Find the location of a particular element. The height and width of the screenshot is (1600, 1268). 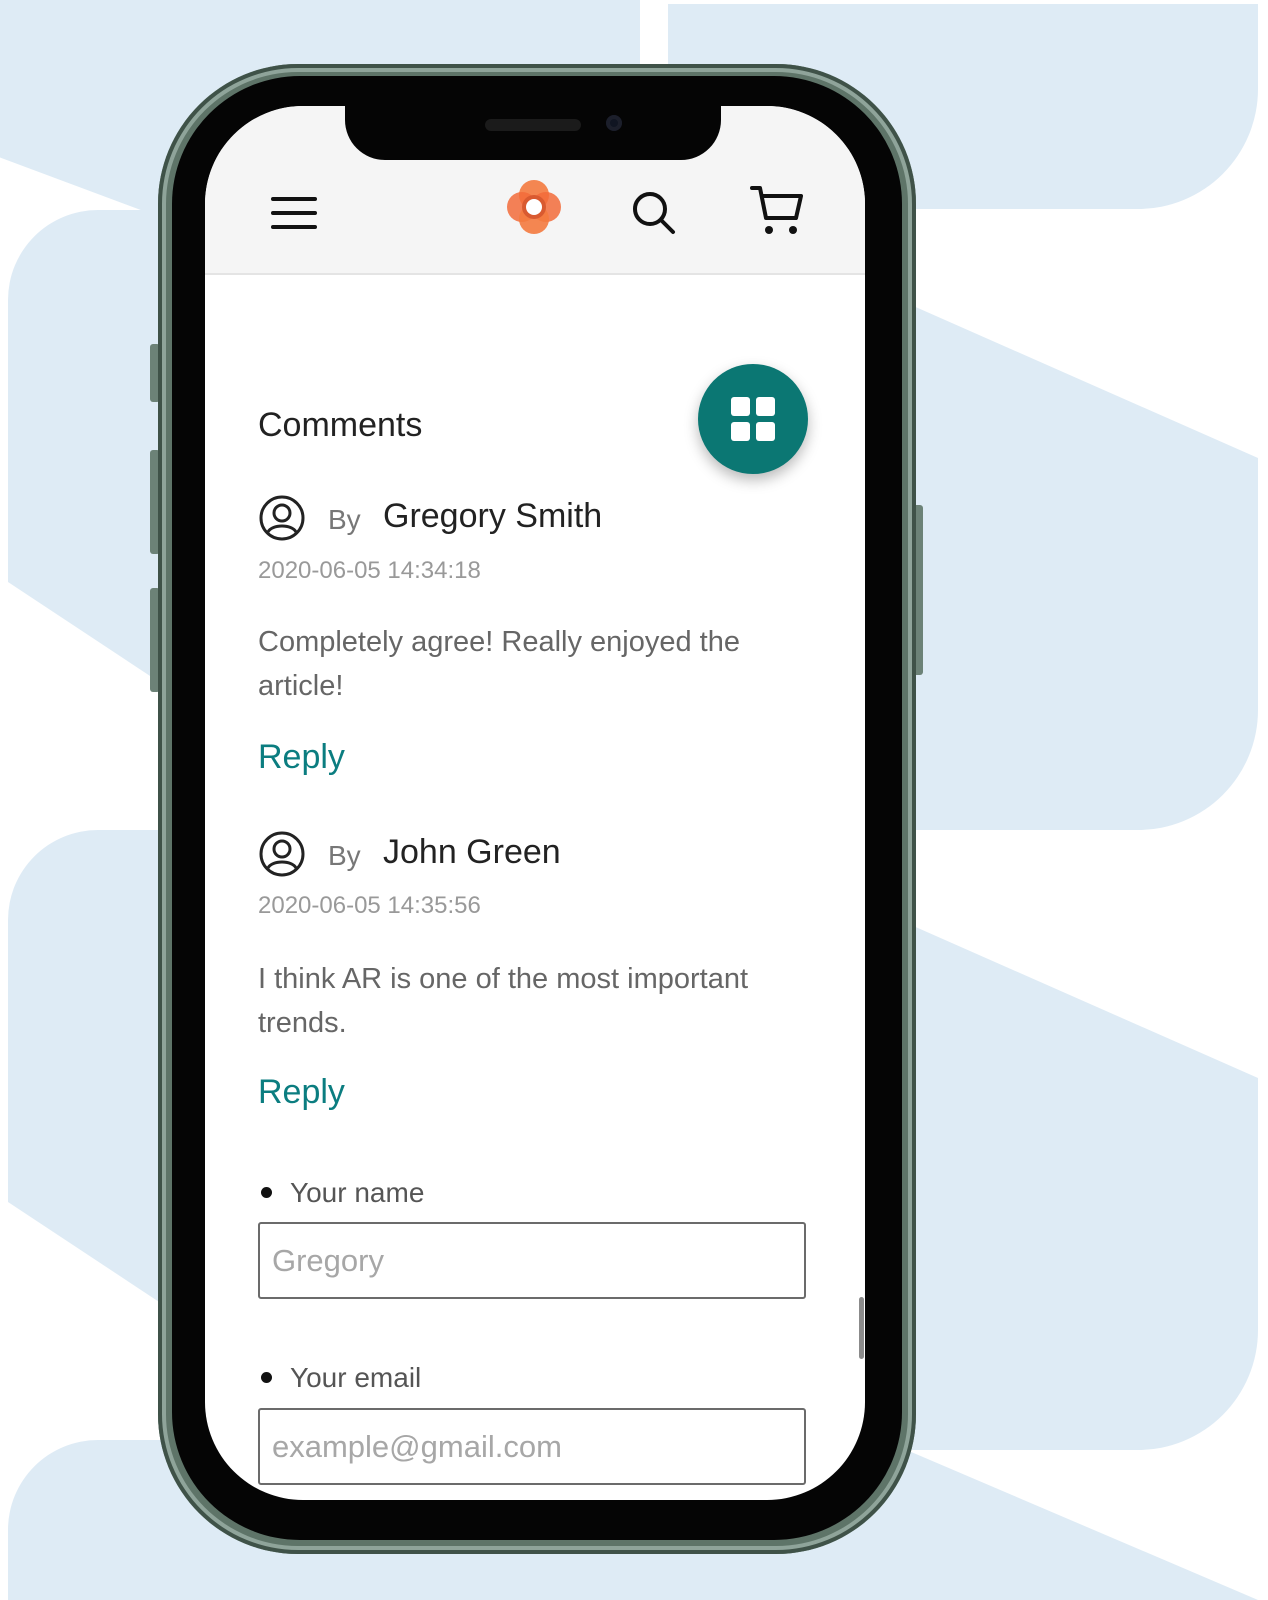

flower-logo-icon is located at coordinates (534, 207).